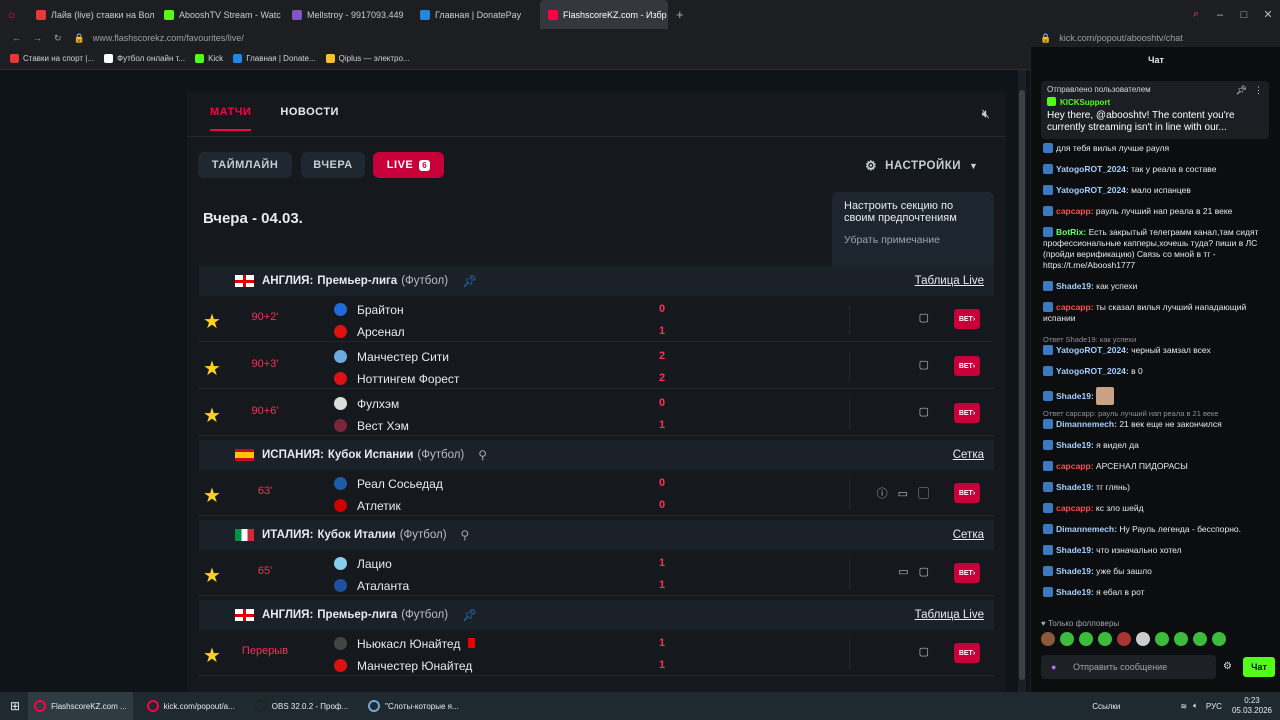  I want to click on league-name: Премьер-лига, so click(357, 281).